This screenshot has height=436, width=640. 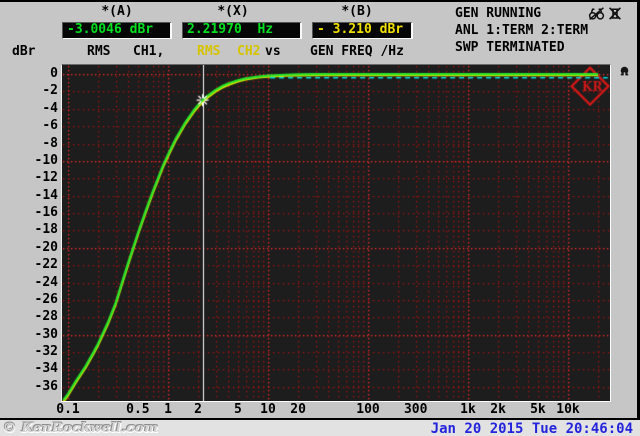 What do you see at coordinates (46, 386) in the screenshot?
I see `y-tick-label: -36` at bounding box center [46, 386].